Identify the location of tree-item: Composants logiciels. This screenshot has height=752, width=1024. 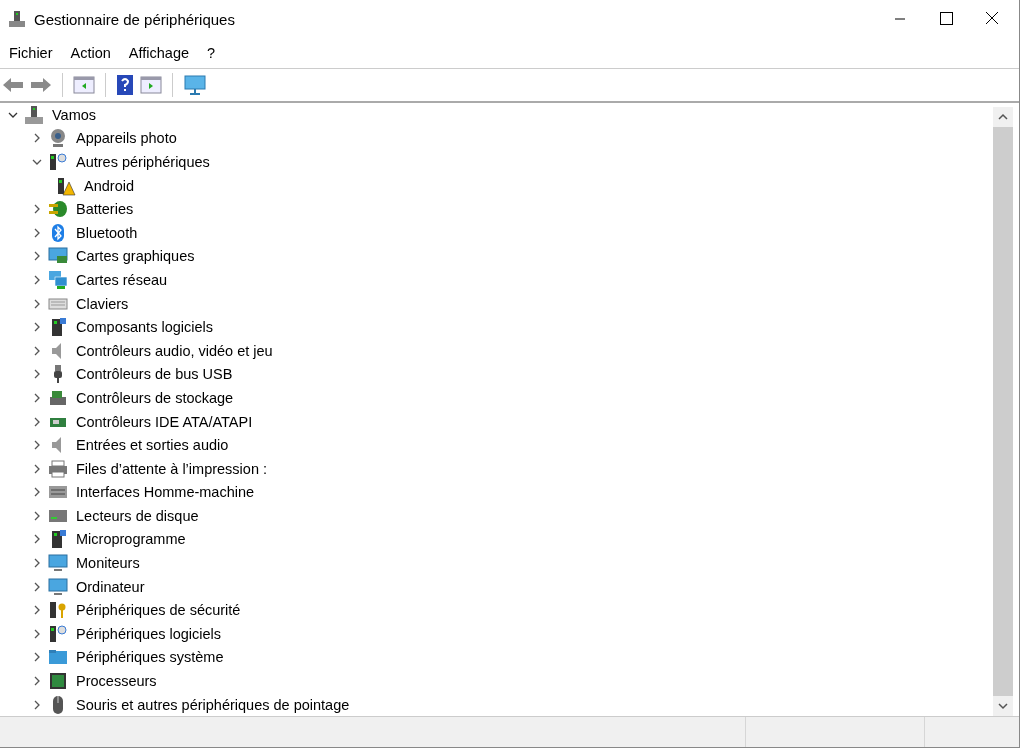
(144, 327).